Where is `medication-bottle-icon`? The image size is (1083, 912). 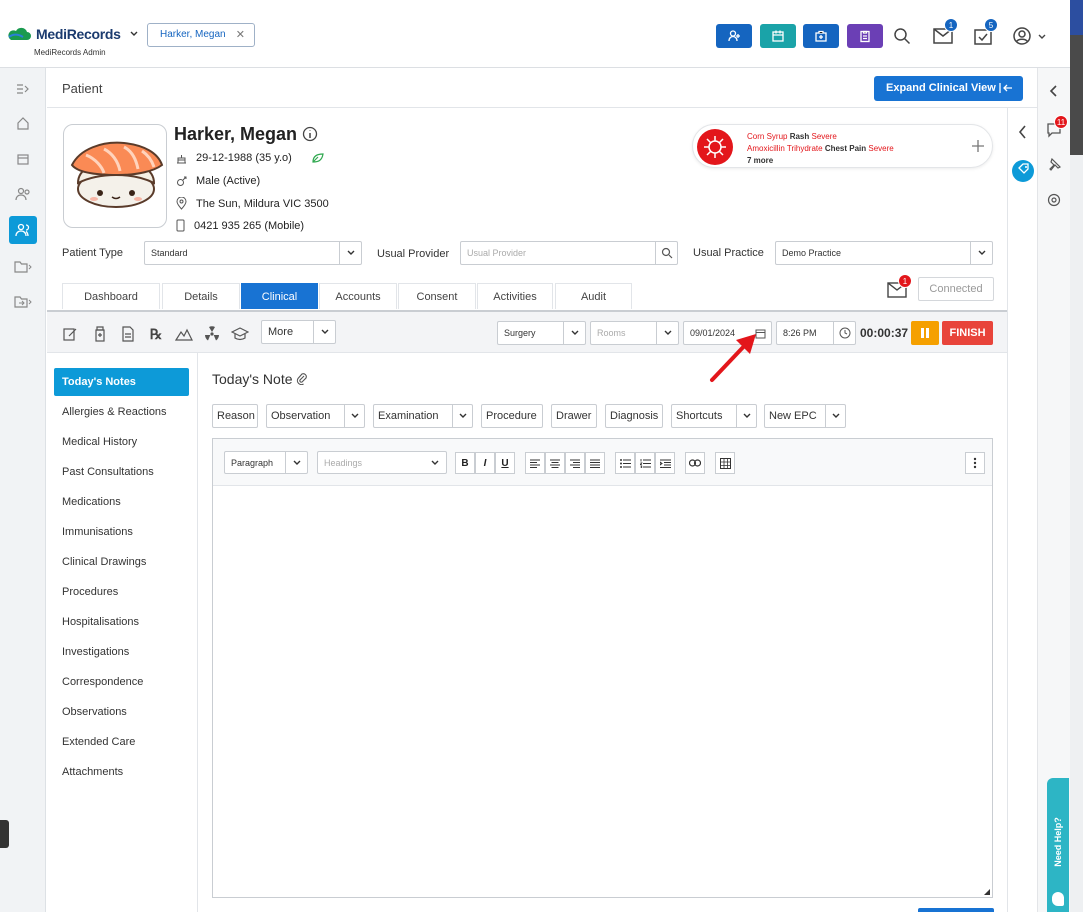 medication-bottle-icon is located at coordinates (100, 334).